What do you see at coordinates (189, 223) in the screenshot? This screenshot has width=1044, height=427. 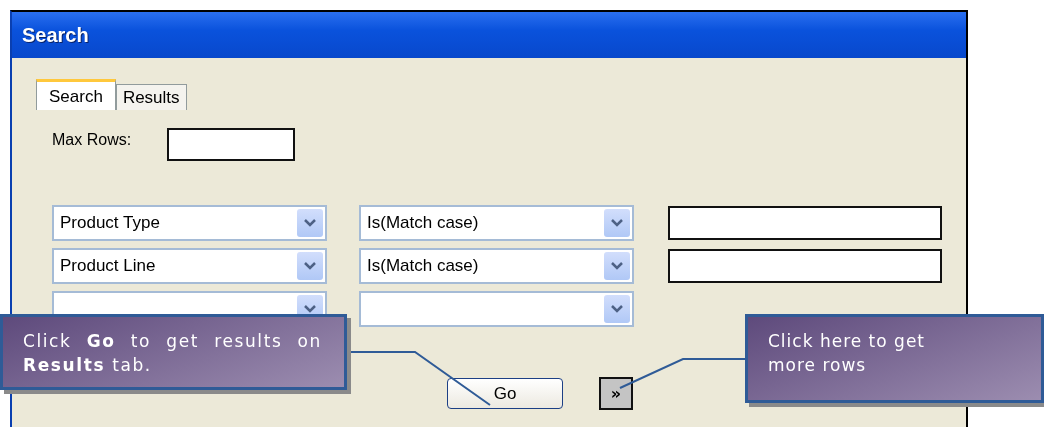 I see `field-dropdown: Product Type` at bounding box center [189, 223].